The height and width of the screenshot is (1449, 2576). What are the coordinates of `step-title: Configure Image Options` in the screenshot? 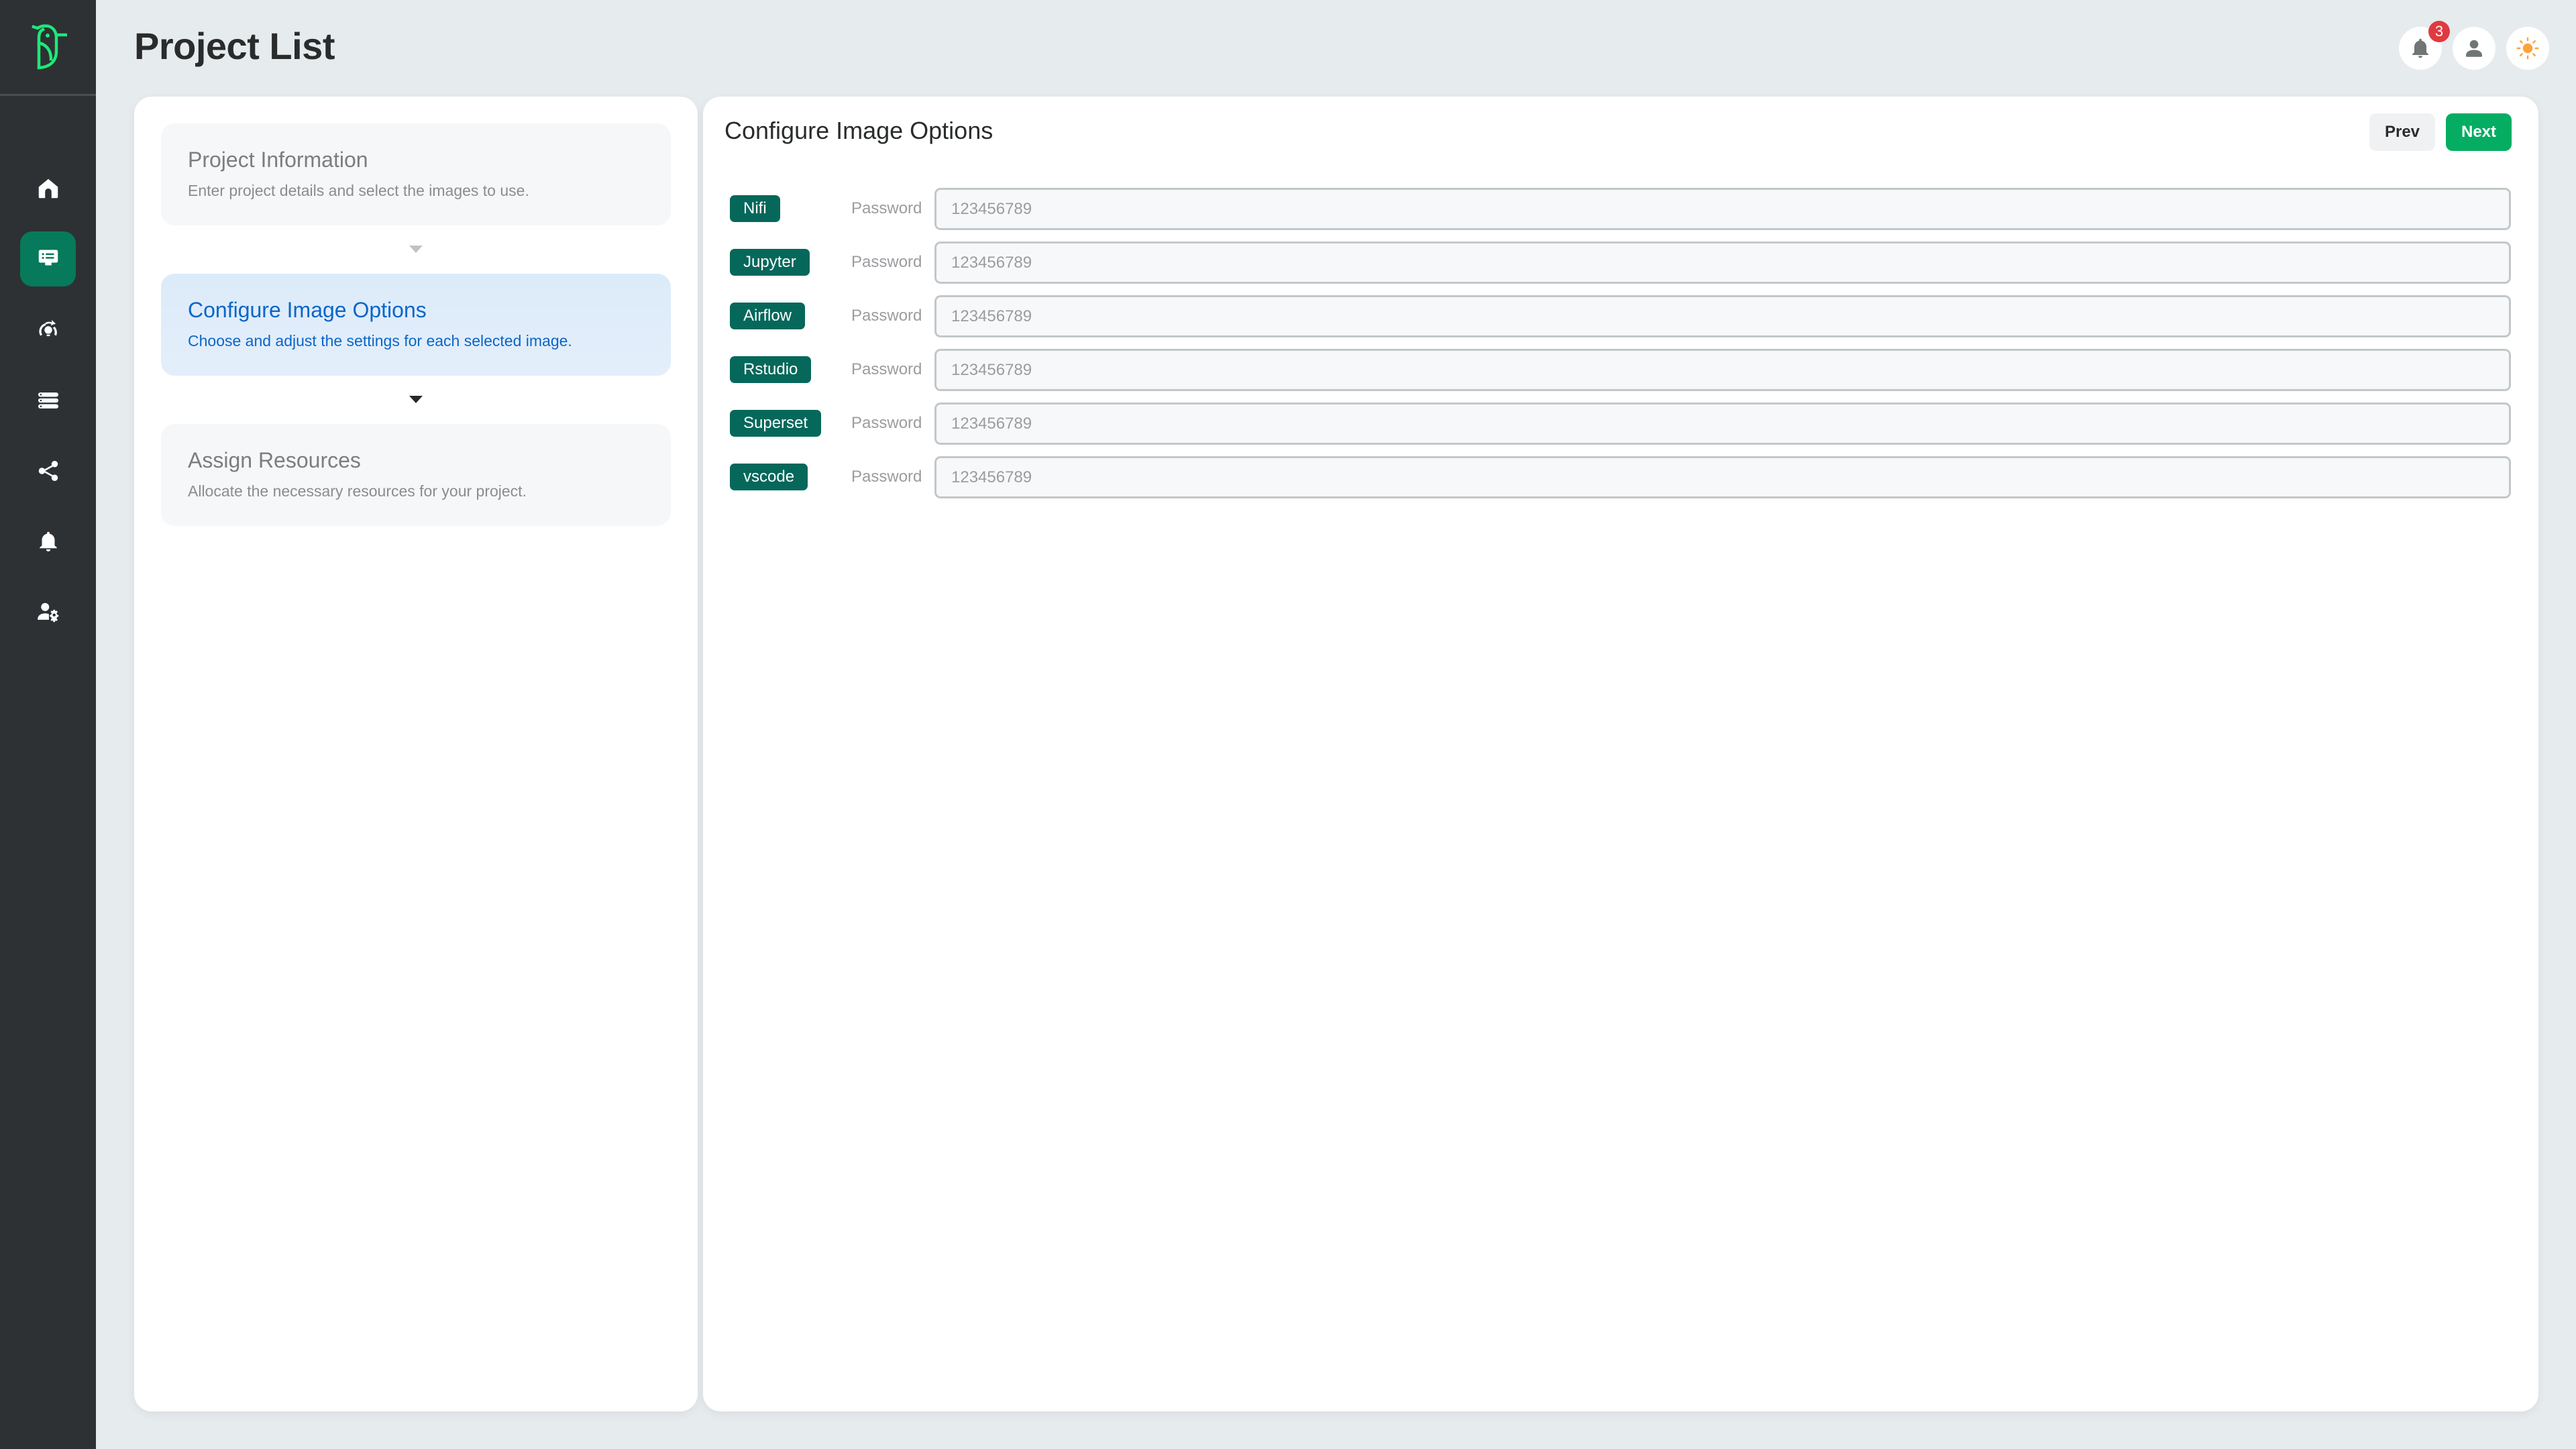 It's located at (307, 310).